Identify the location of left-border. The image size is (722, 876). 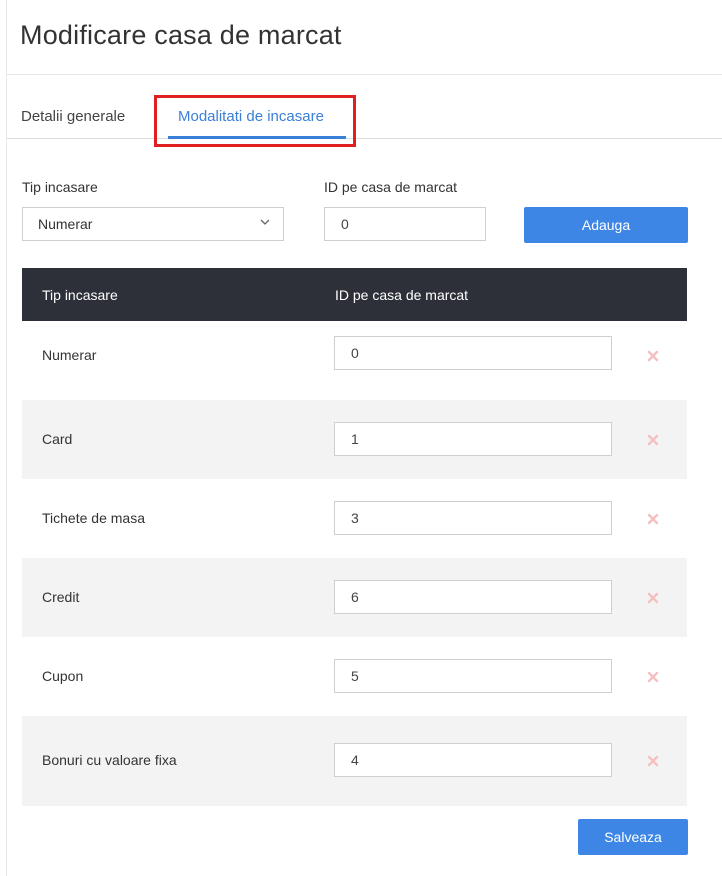
(6, 438).